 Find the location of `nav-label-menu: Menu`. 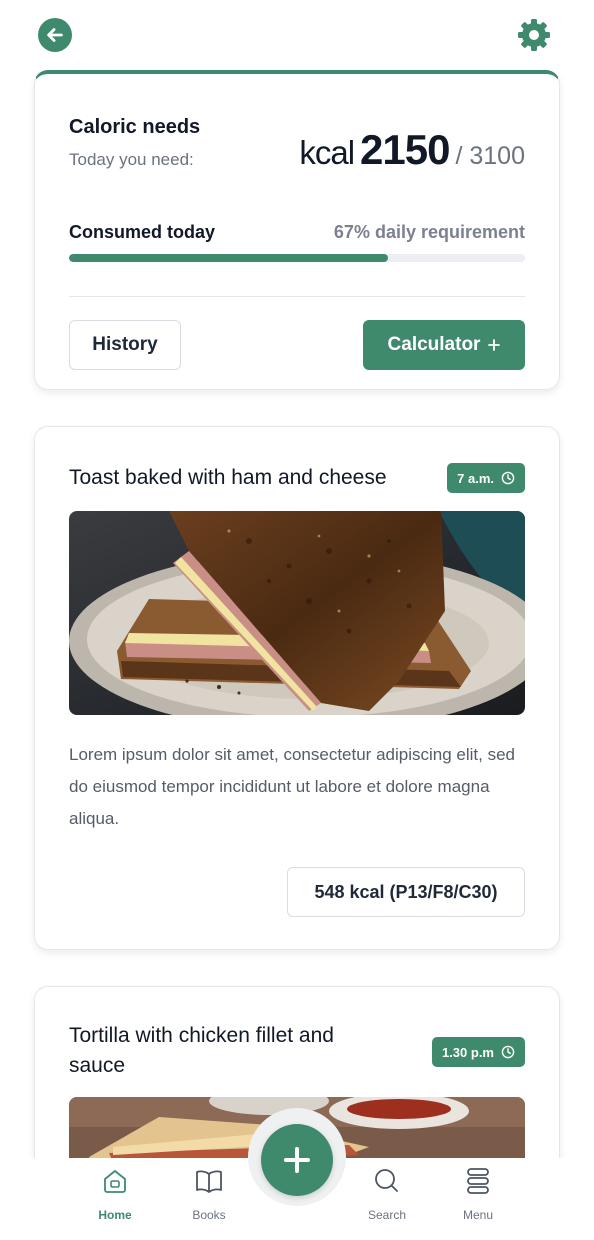

nav-label-menu: Menu is located at coordinates (478, 1215).